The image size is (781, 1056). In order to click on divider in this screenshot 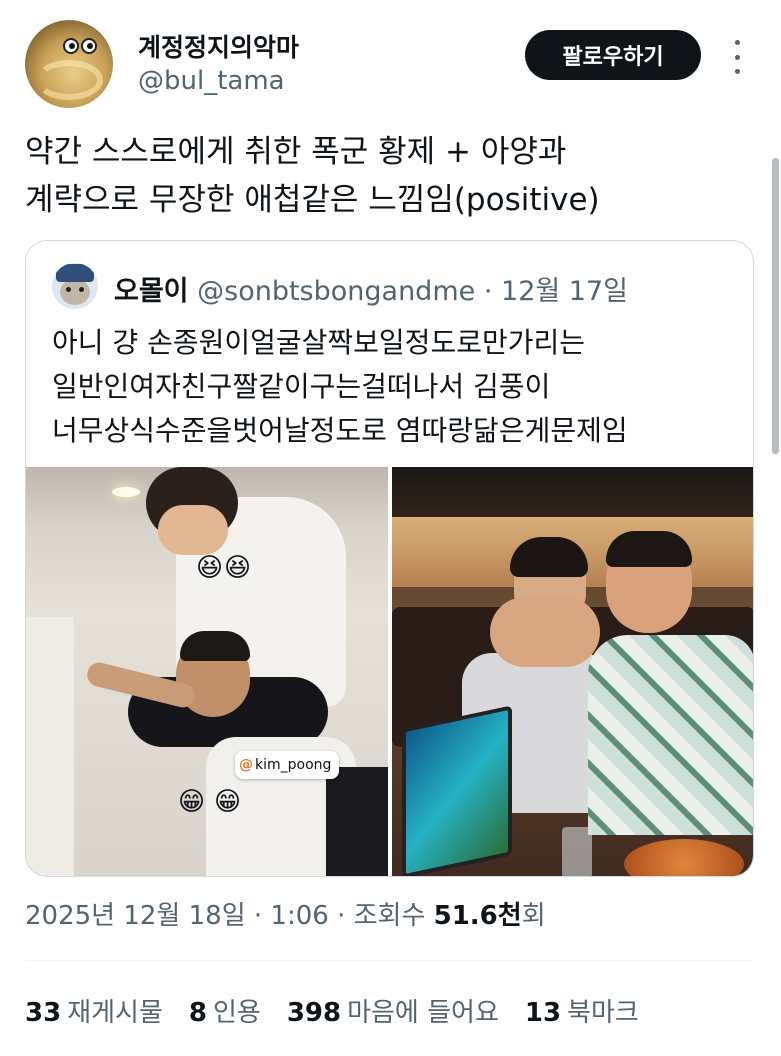, I will do `click(389, 960)`.